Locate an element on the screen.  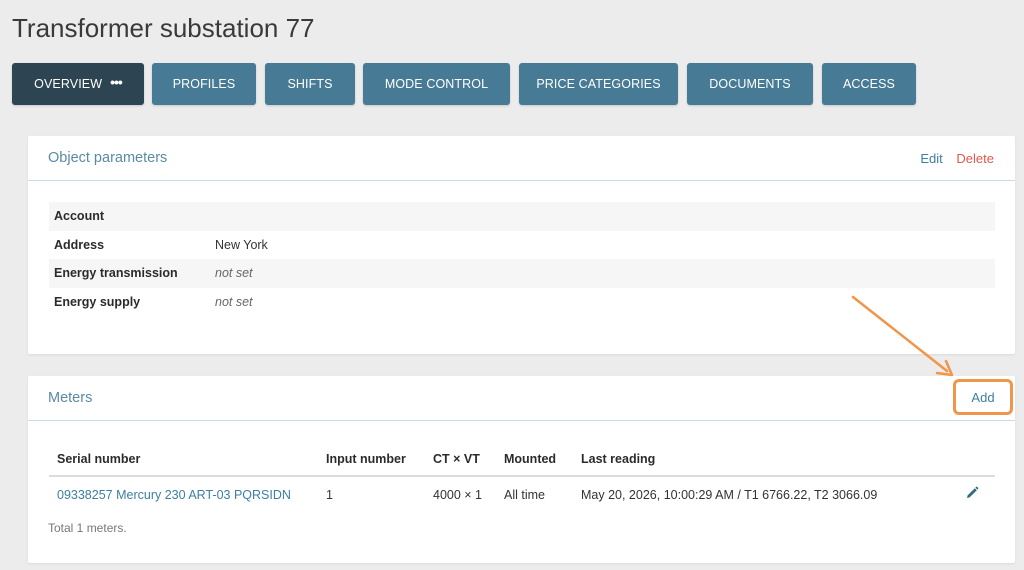
meter-serial-link: 09338257 Mercury 230 ART-03 PQRSIDN is located at coordinates (174, 495).